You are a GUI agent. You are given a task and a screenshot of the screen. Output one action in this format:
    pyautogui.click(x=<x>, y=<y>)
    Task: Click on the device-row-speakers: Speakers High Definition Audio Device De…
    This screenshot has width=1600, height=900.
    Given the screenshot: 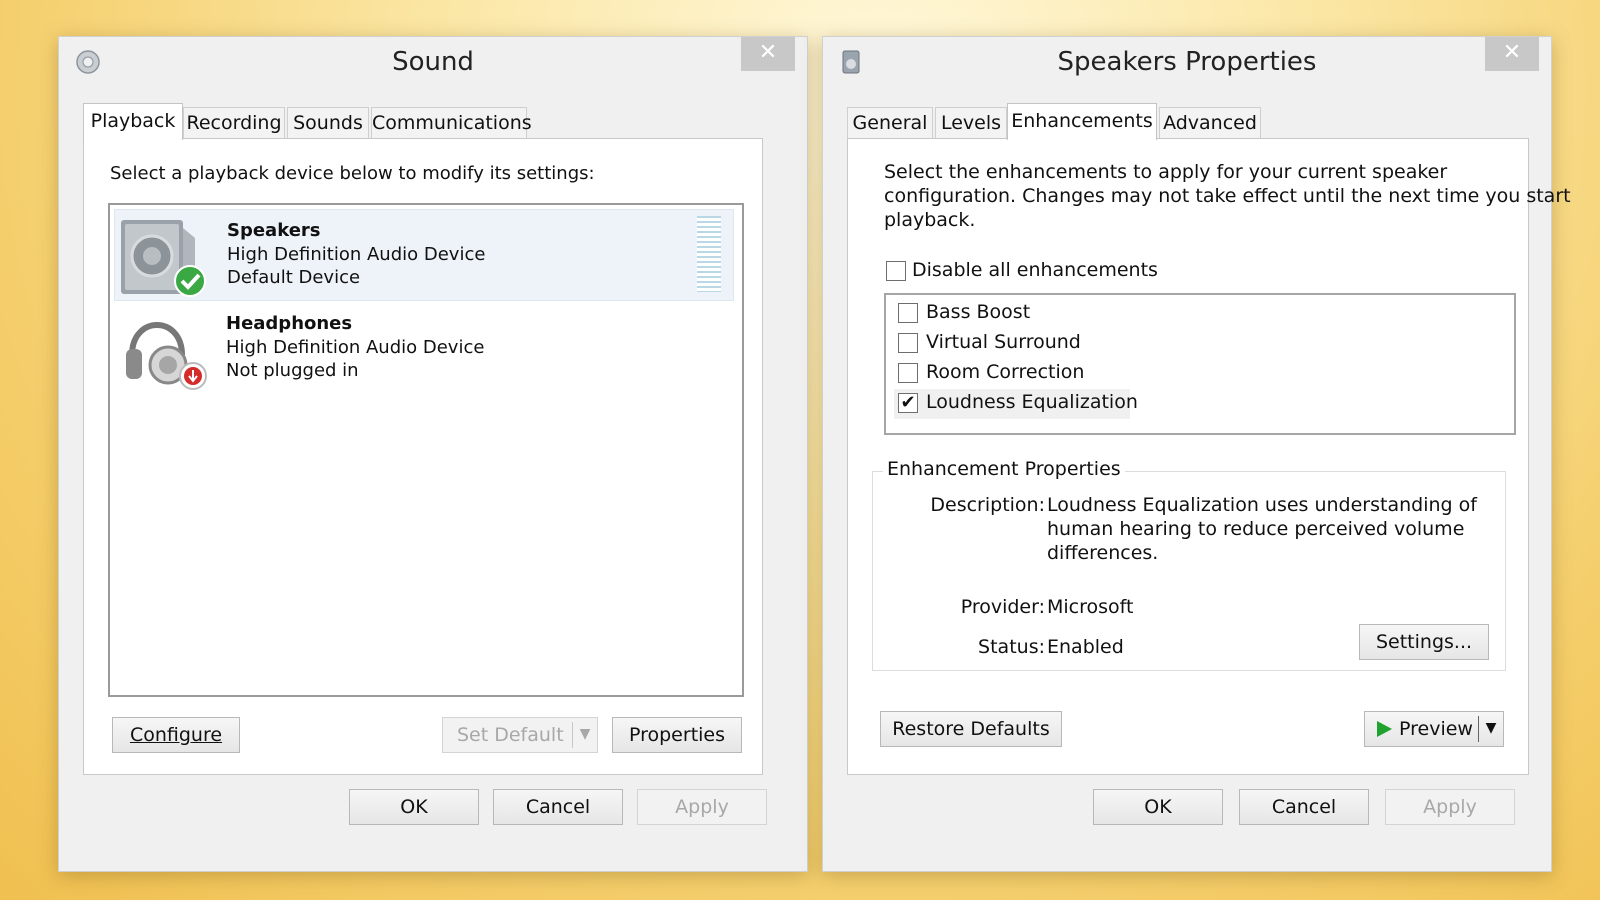 What is the action you would take?
    pyautogui.click(x=424, y=255)
    